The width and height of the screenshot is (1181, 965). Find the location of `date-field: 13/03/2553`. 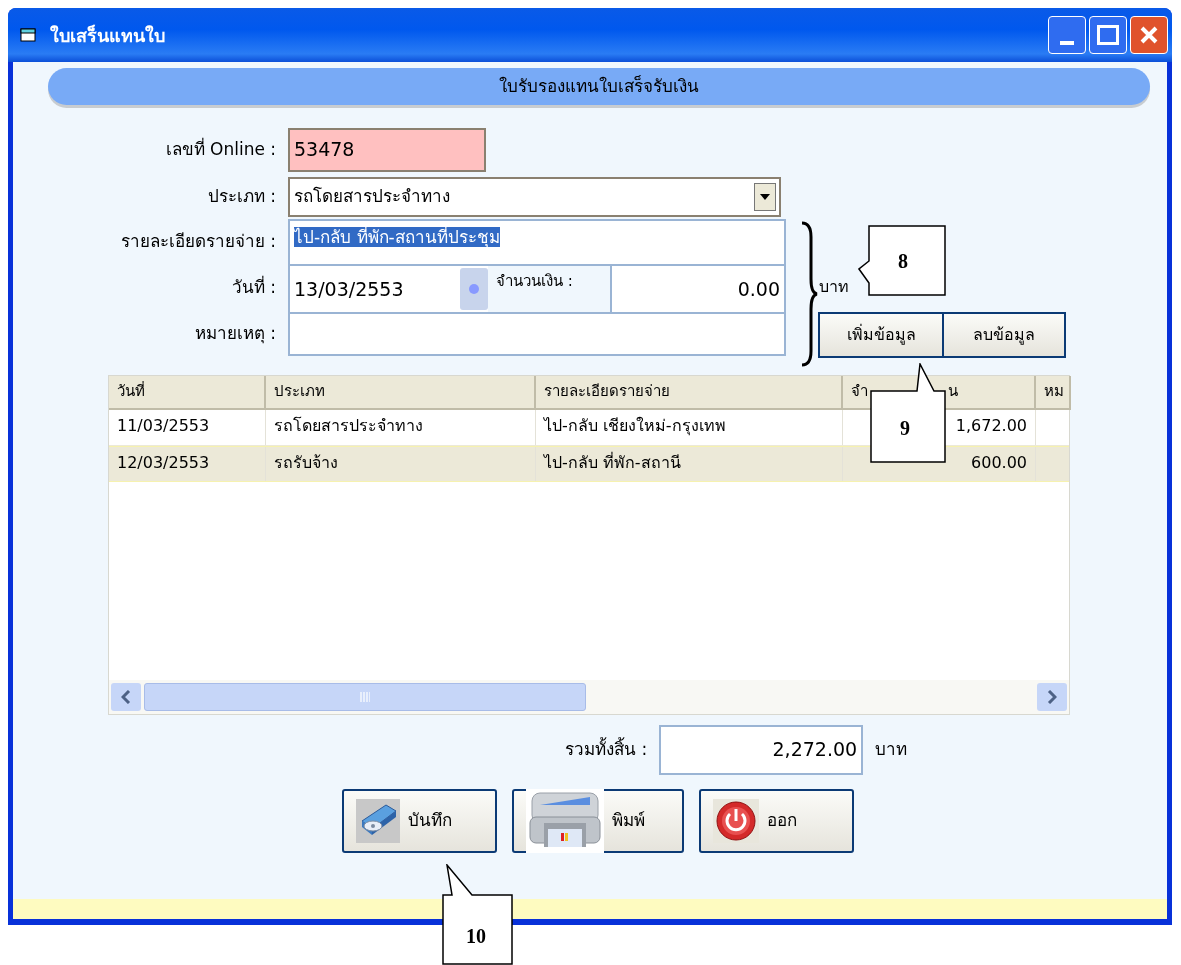

date-field: 13/03/2553 is located at coordinates (375, 289).